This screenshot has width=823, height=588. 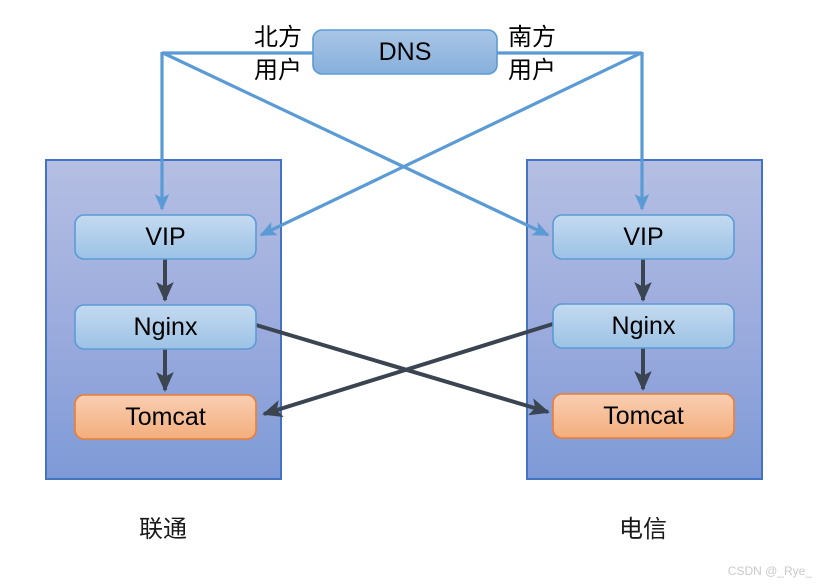 I want to click on left-nginx-label: Nginx, so click(x=166, y=327).